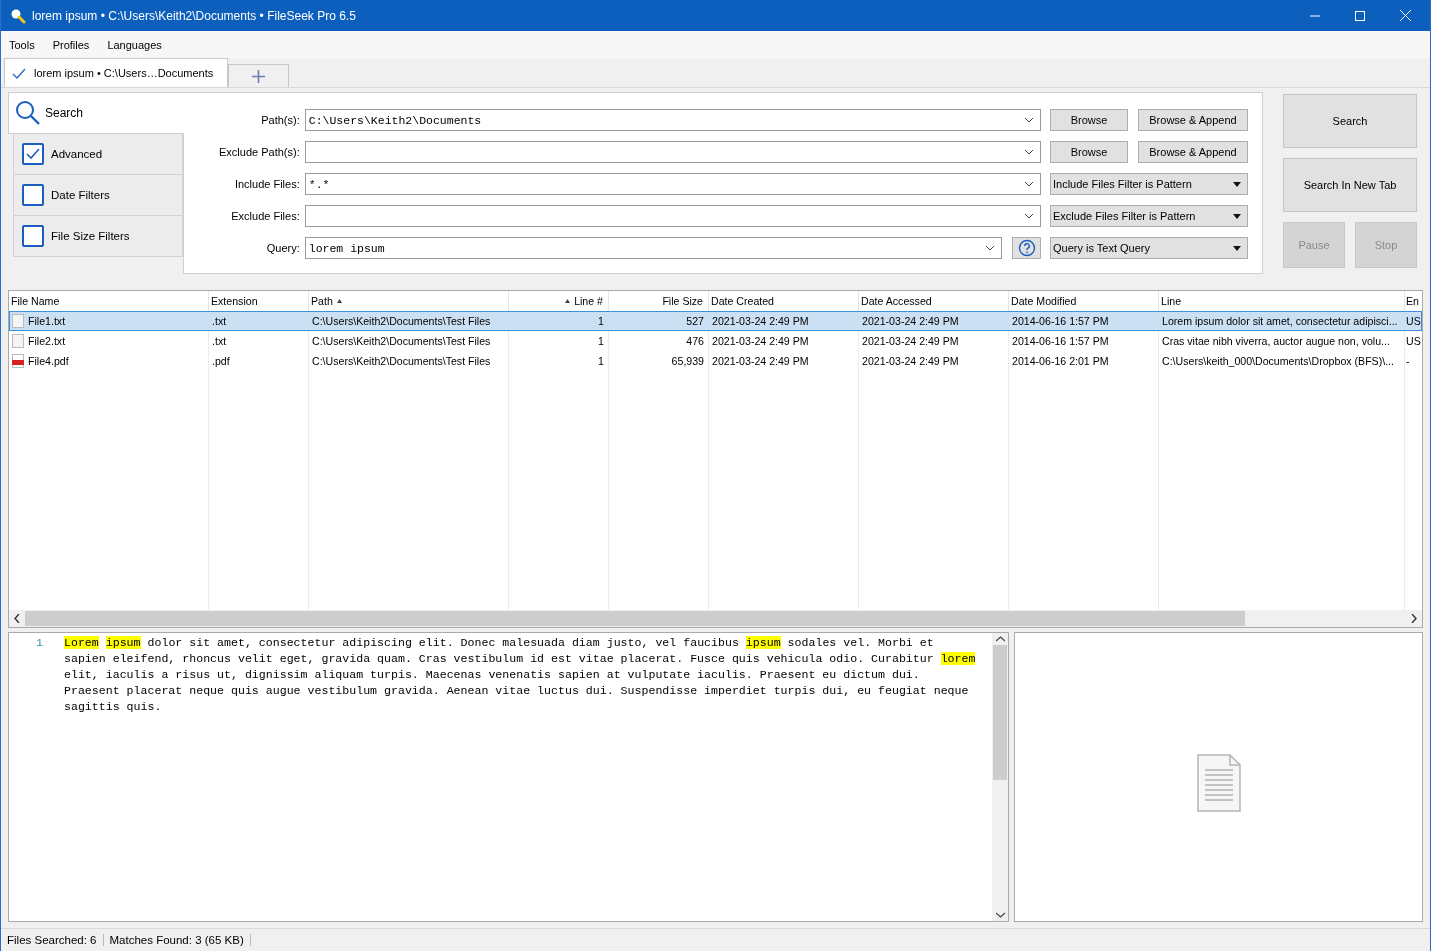 This screenshot has height=951, width=1431. I want to click on dropdown: Include Files Filter is Pattern, so click(1149, 184).